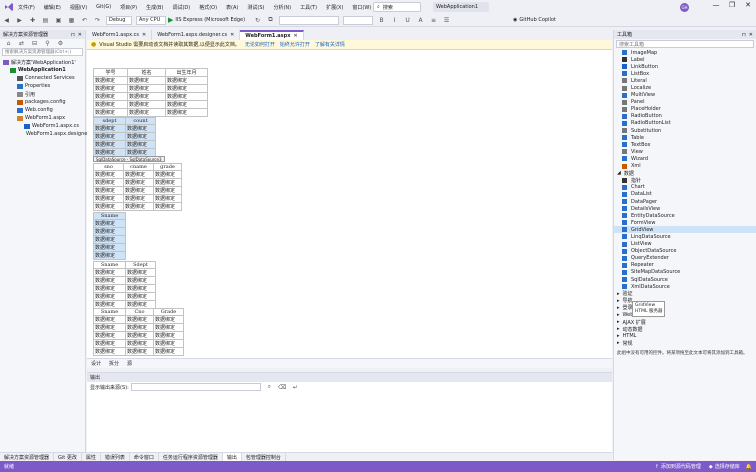 The height and width of the screenshot is (472, 756). I want to click on underline-icon: U, so click(407, 20).